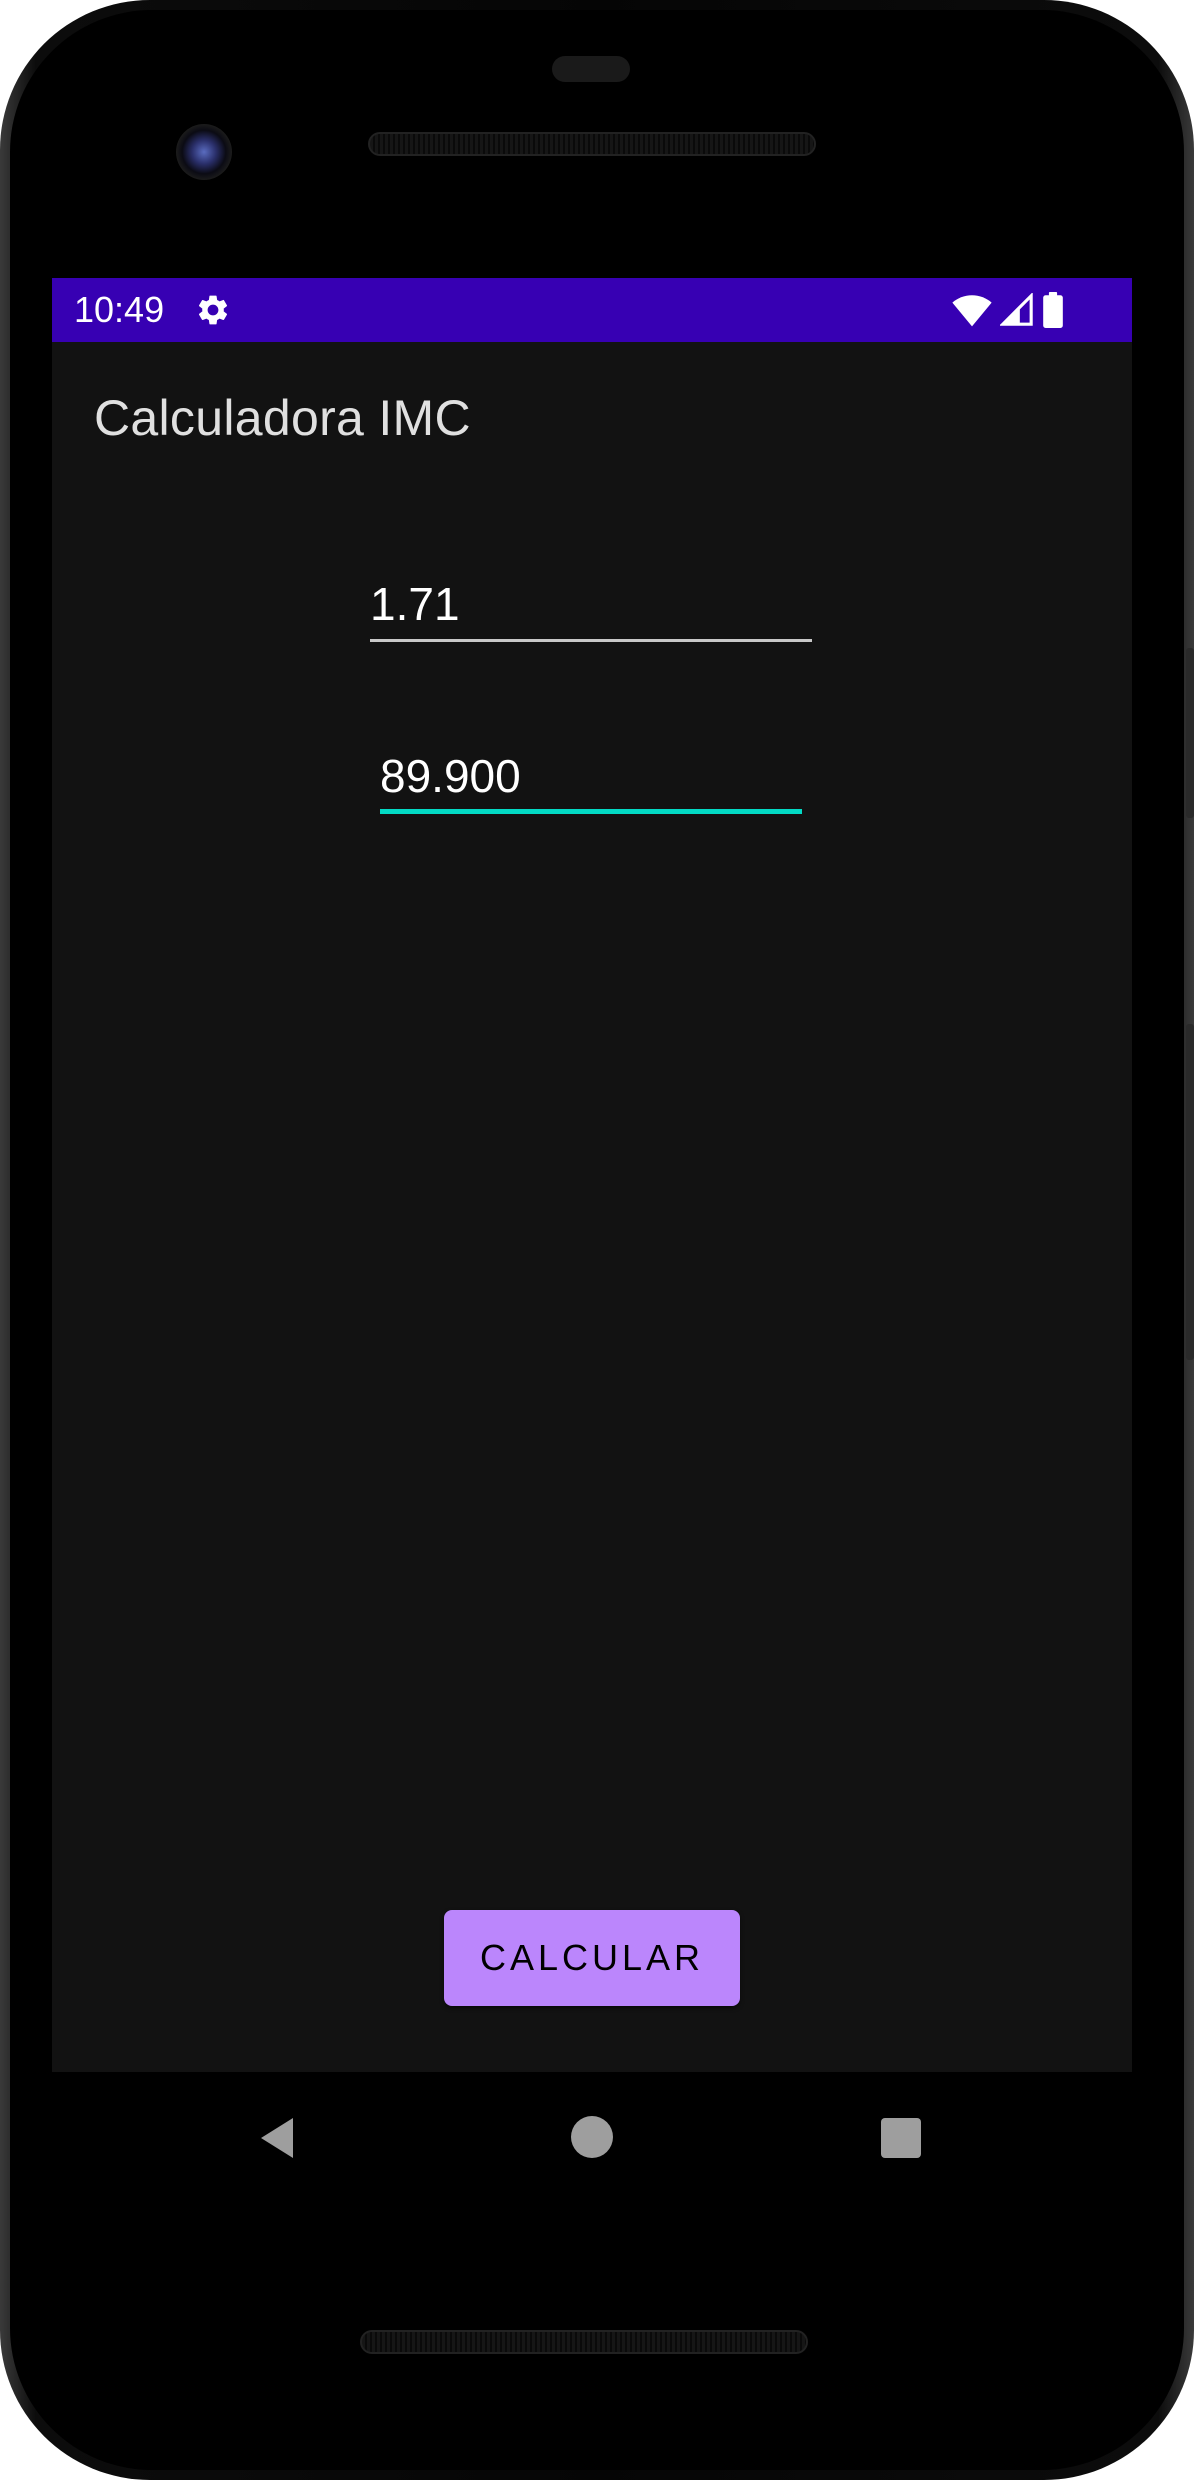  I want to click on weight-input: 89.900, so click(591, 778).